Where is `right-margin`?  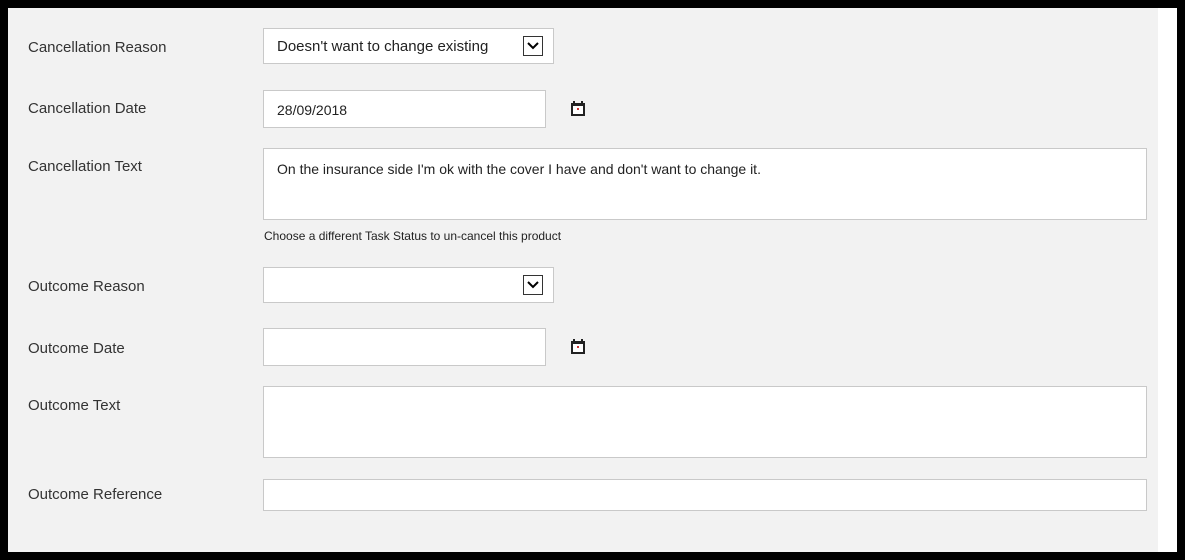 right-margin is located at coordinates (1167, 280).